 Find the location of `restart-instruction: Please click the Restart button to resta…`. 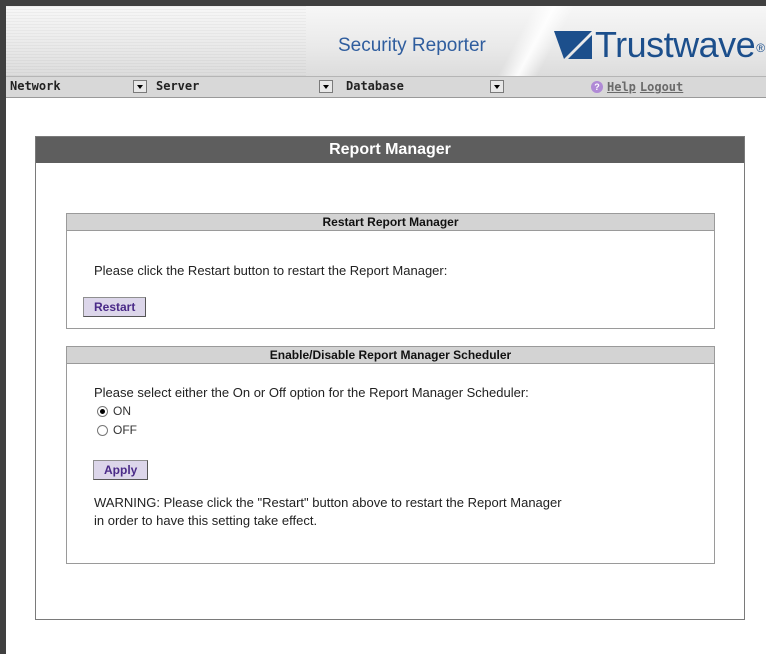

restart-instruction: Please click the Restart button to resta… is located at coordinates (271, 270).